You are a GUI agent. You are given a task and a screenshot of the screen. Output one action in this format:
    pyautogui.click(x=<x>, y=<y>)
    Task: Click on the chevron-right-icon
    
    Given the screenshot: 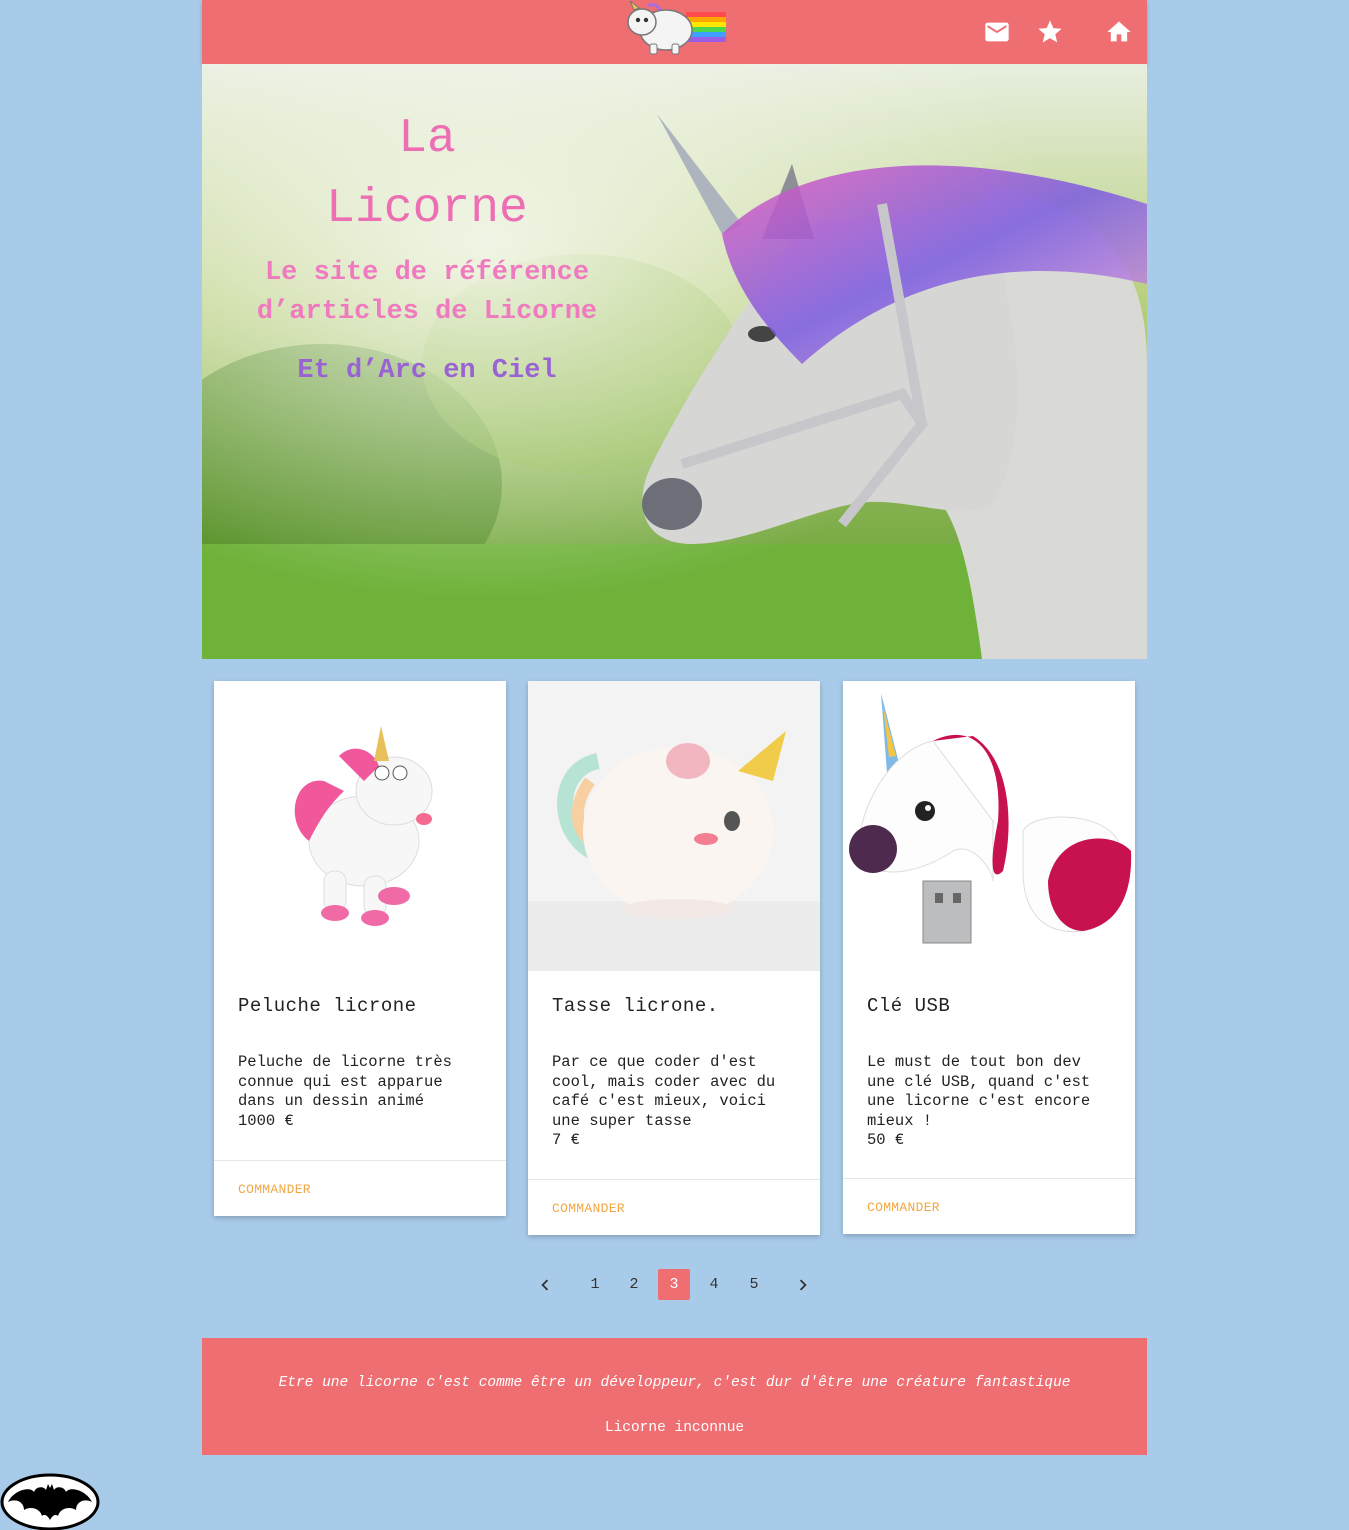 What is the action you would take?
    pyautogui.click(x=803, y=1284)
    